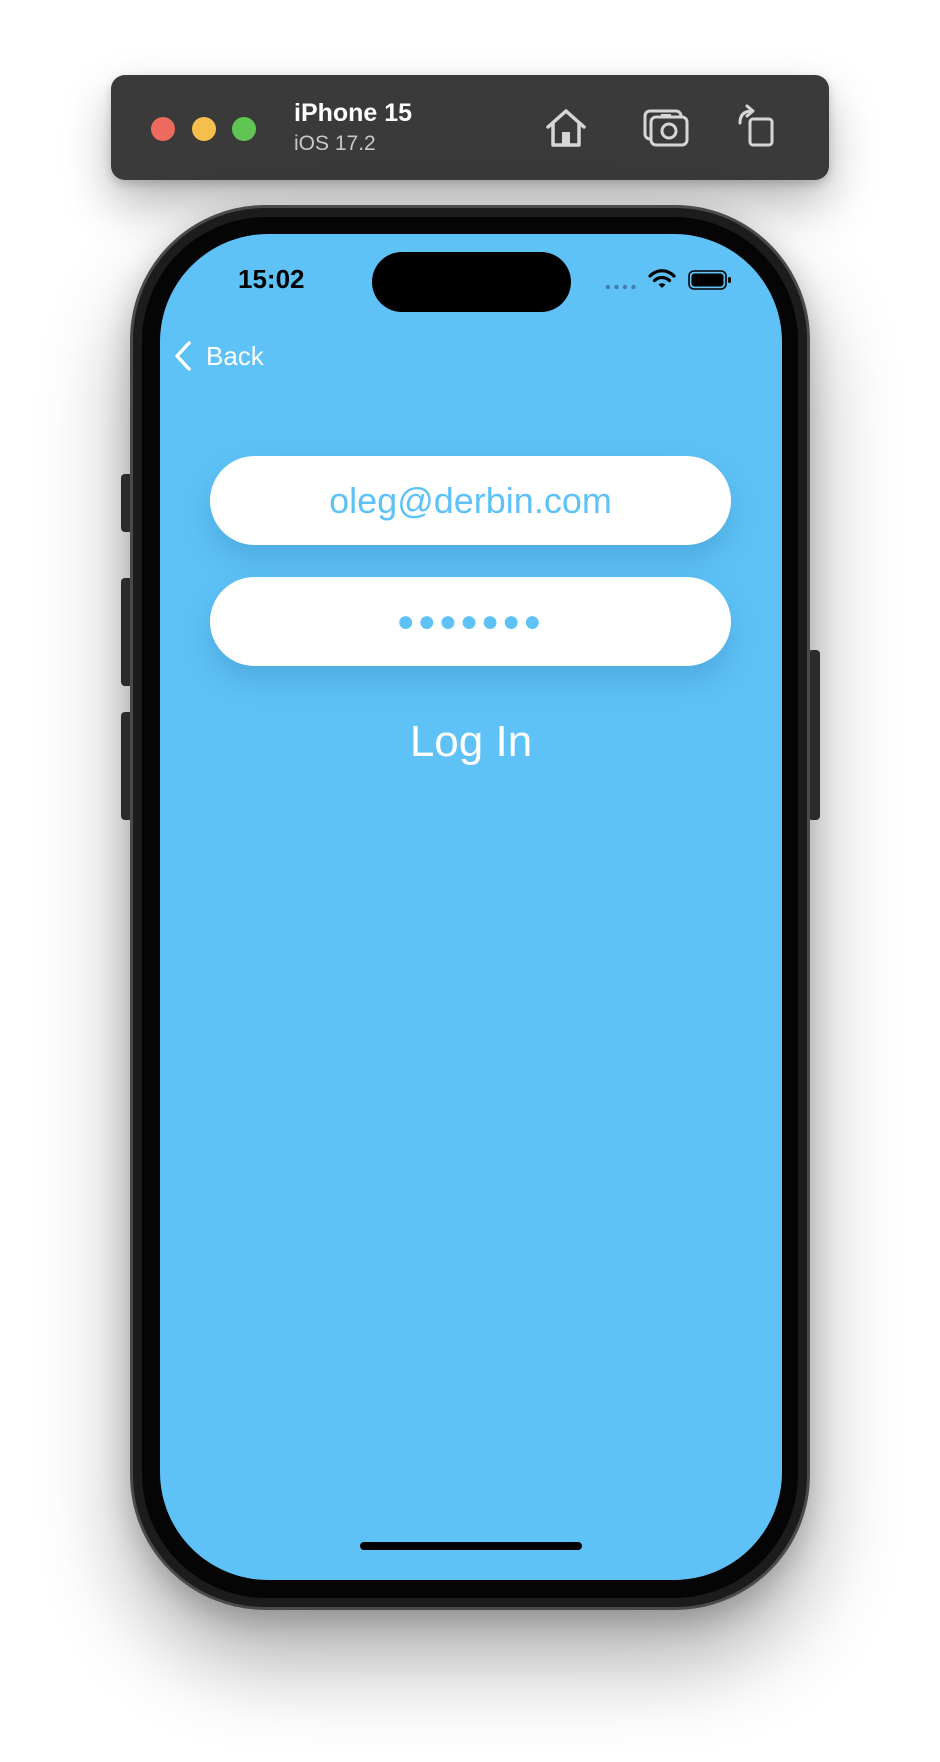 This screenshot has height=1762, width=940. Describe the element at coordinates (204, 129) in the screenshot. I see `minimize-window-button` at that location.